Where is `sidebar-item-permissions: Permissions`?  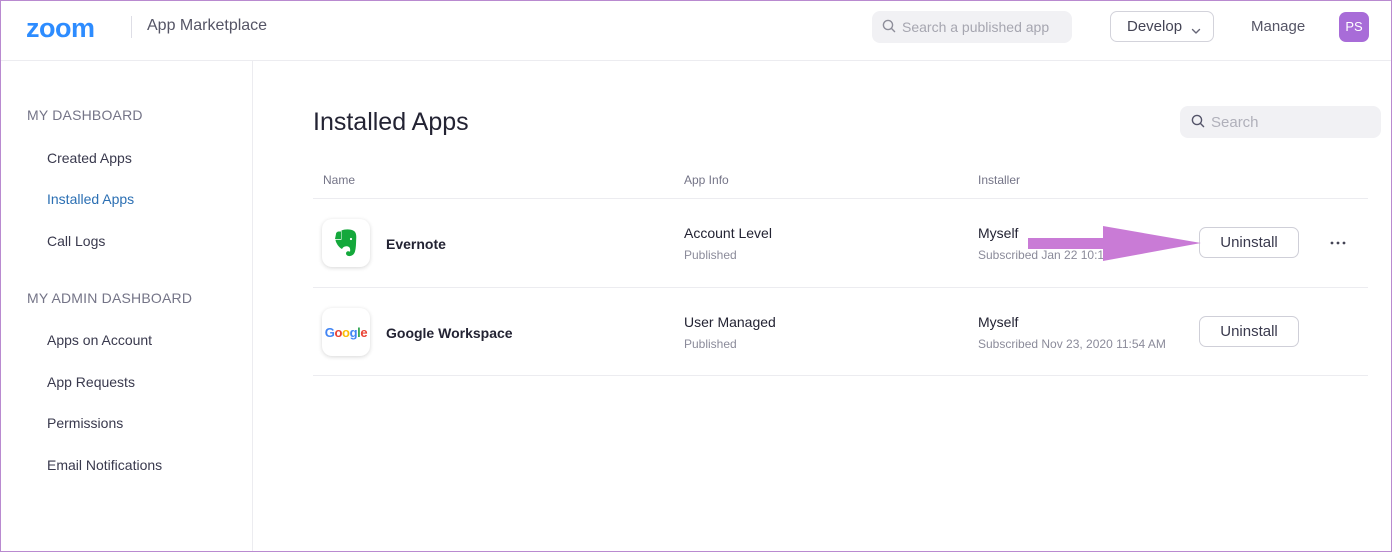 sidebar-item-permissions: Permissions is located at coordinates (85, 423).